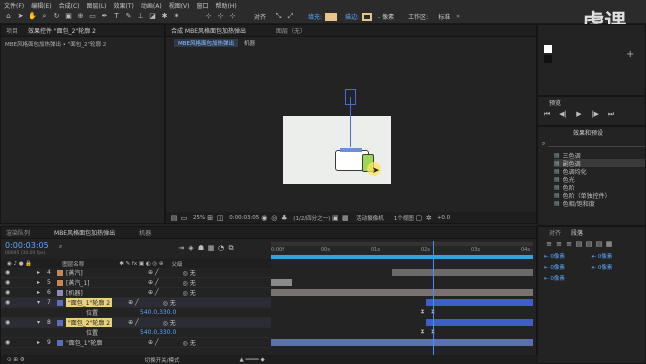 The image size is (646, 364). What do you see at coordinates (402, 251) in the screenshot?
I see `time-ruler: 0:00f 00s 01s 02s 03s 04s` at bounding box center [402, 251].